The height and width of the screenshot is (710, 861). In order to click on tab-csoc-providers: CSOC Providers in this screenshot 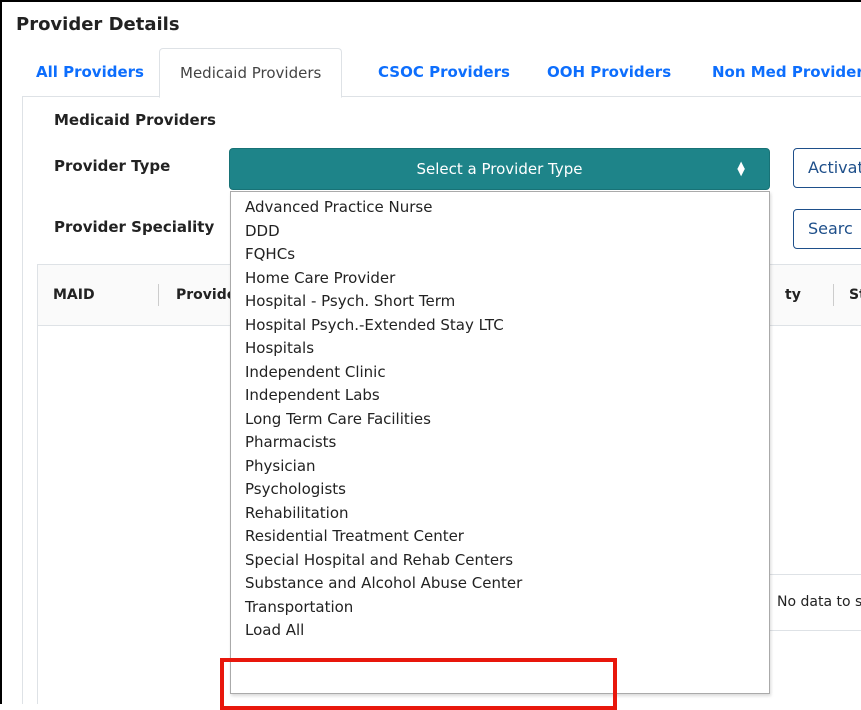, I will do `click(444, 72)`.